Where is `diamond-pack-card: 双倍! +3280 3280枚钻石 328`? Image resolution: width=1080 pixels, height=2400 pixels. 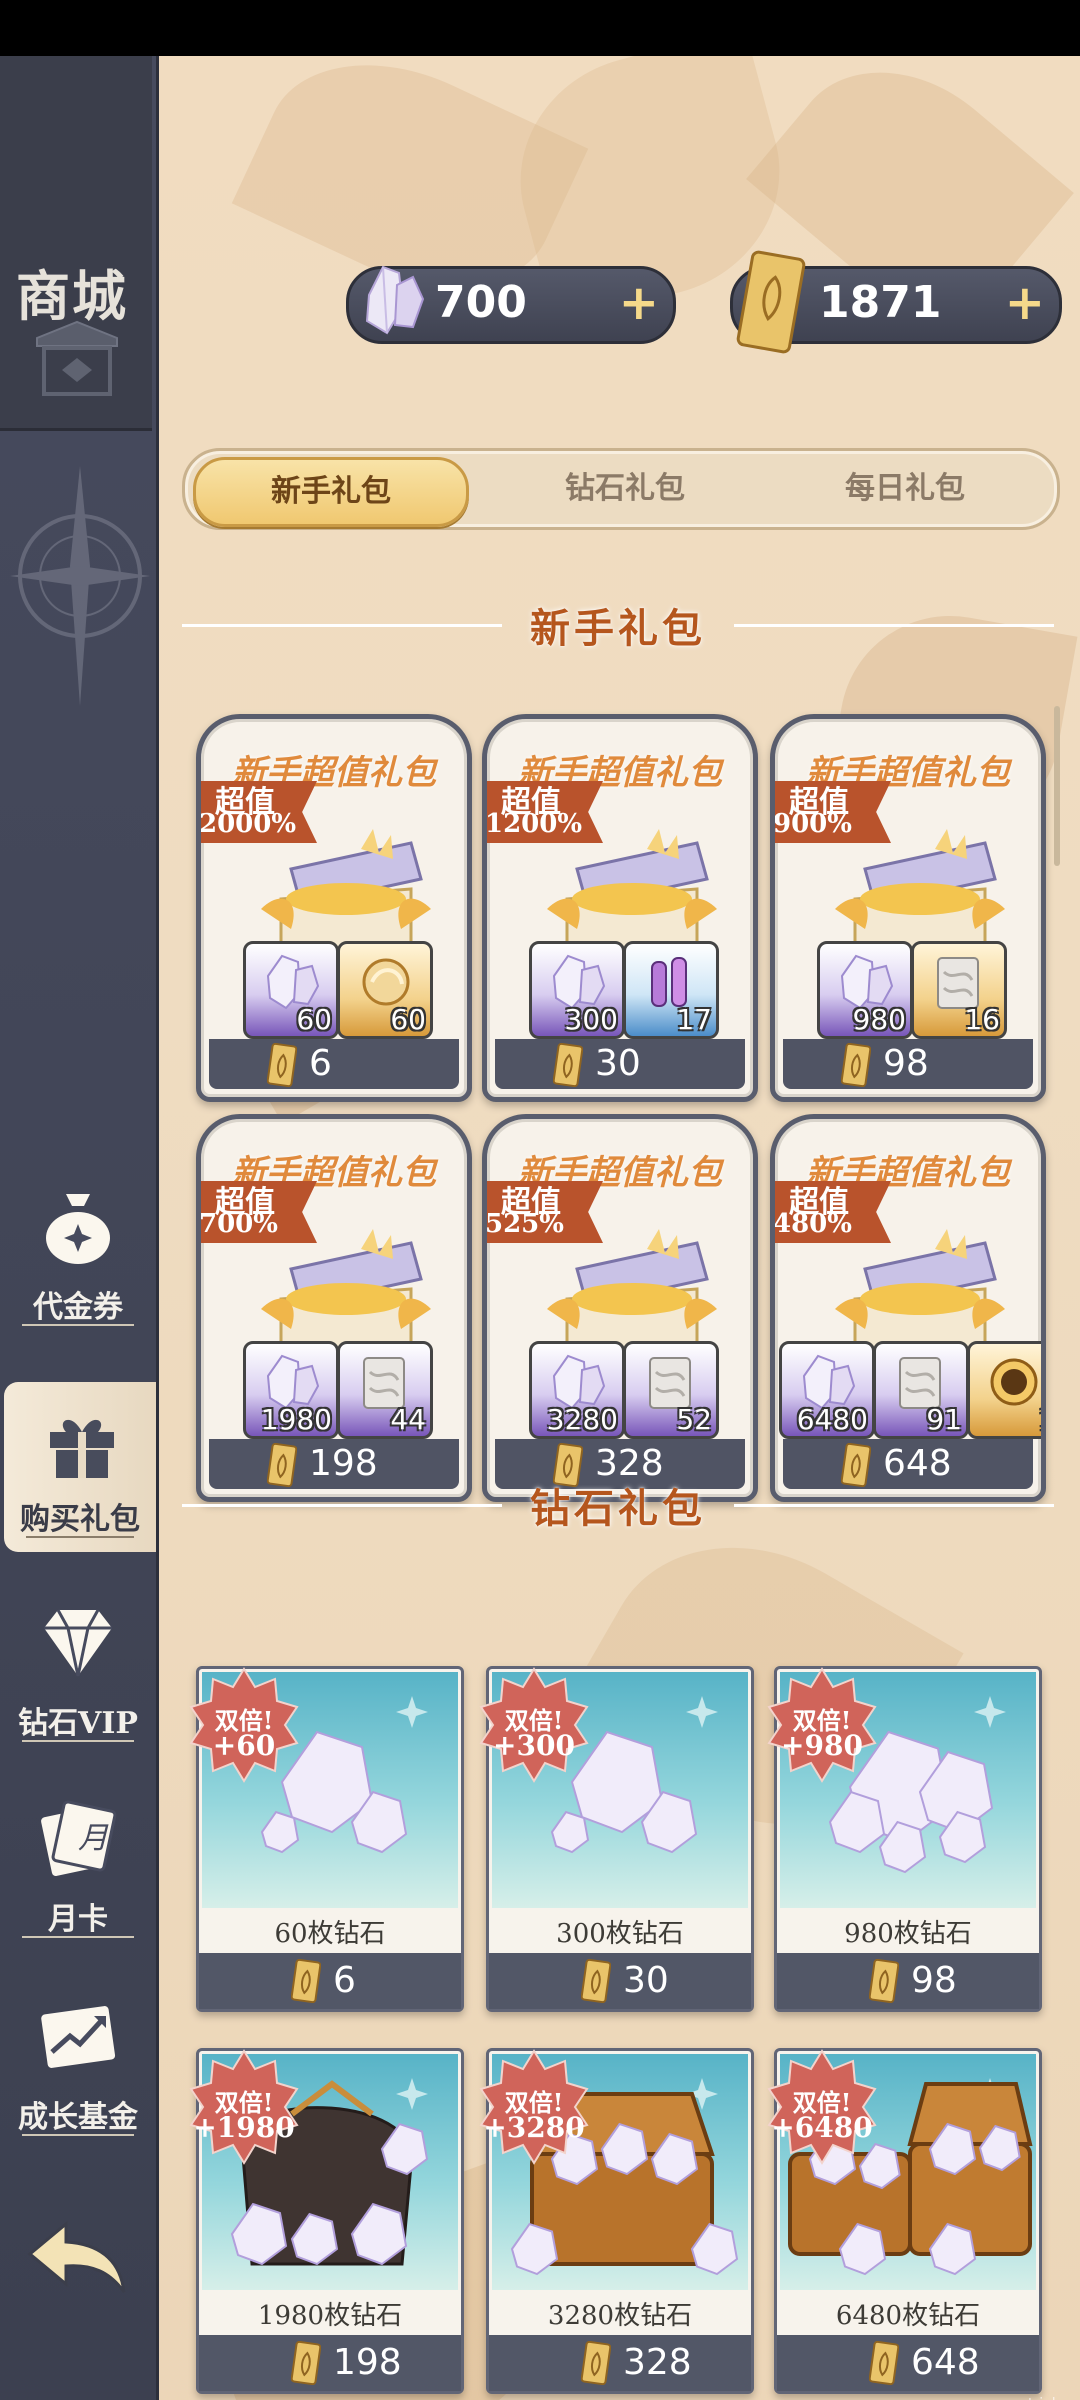 diamond-pack-card: 双倍! +3280 3280枚钻石 328 is located at coordinates (616, 2221).